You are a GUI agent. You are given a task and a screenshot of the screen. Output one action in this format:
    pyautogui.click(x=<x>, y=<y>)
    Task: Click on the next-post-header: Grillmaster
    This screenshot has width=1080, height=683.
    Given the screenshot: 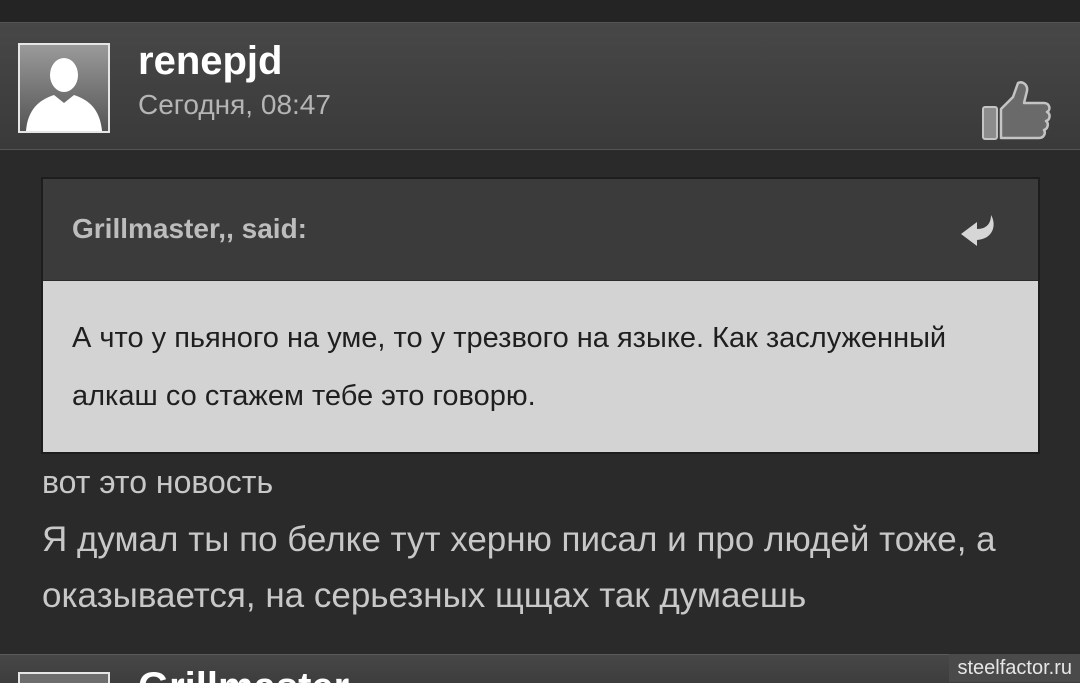 What is the action you would take?
    pyautogui.click(x=540, y=668)
    